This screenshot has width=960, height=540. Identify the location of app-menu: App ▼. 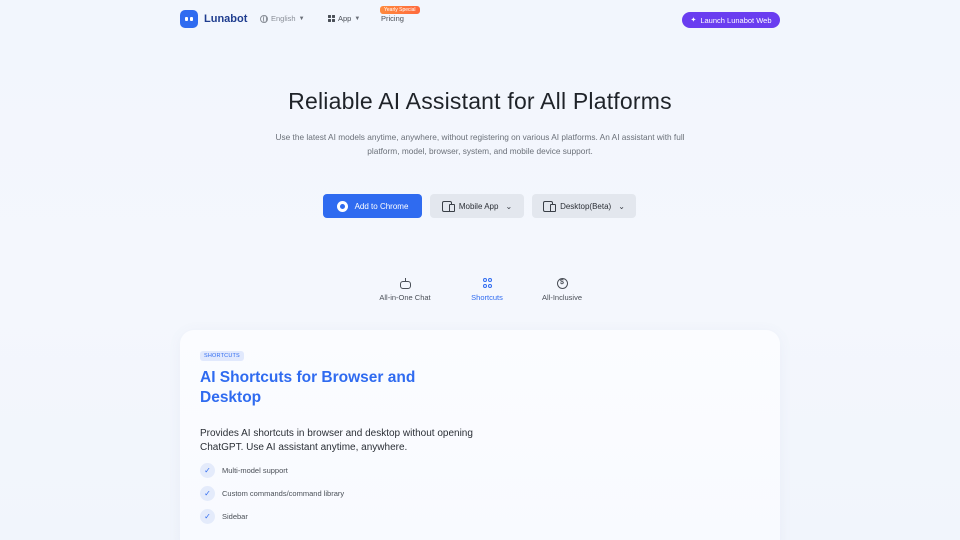
(344, 18).